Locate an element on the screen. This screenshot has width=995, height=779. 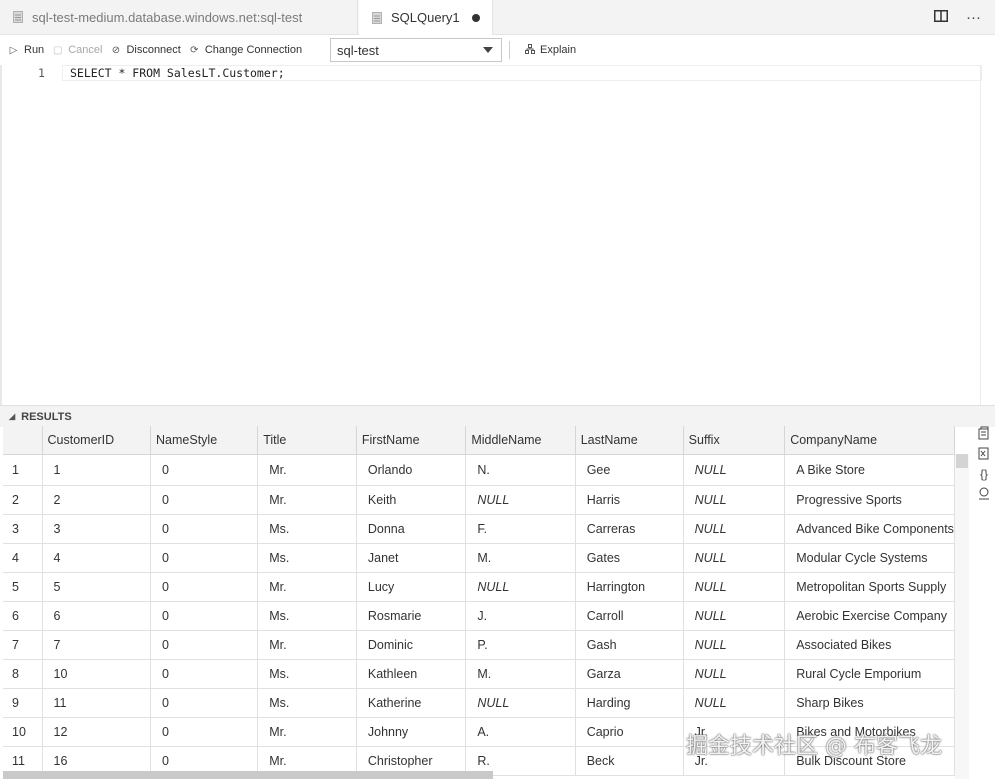
database-select: sql-test is located at coordinates (416, 50).